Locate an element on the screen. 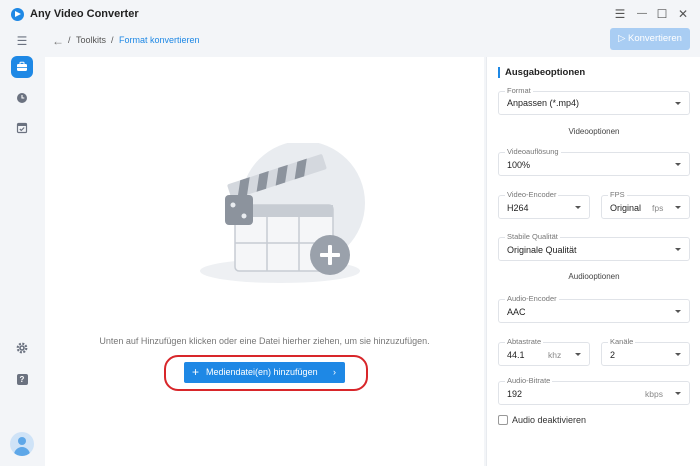 This screenshot has height=466, width=700. title-bar: Any Video Converter ☰ — ☐ ✕ is located at coordinates (350, 14).